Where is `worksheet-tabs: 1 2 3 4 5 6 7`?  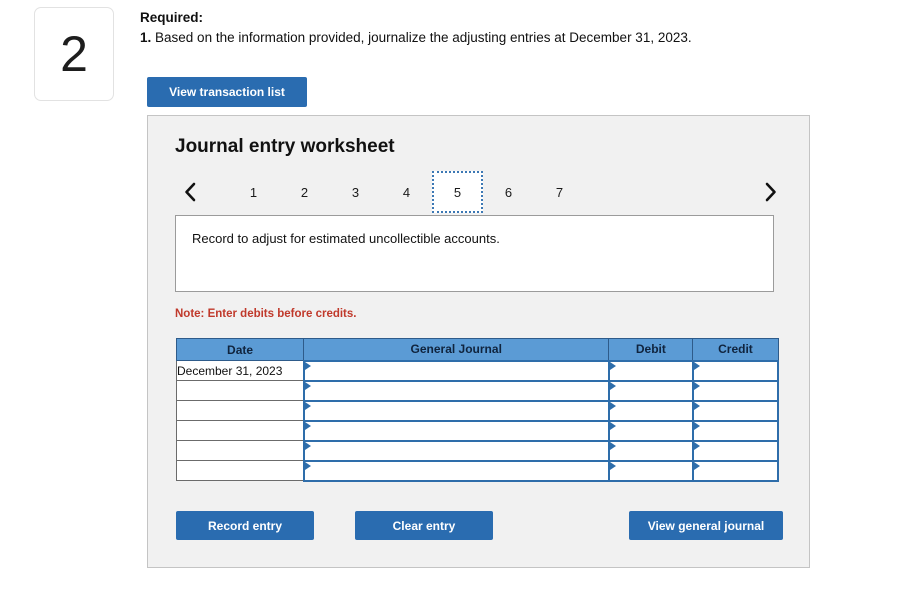
worksheet-tabs: 1 2 3 4 5 6 7 is located at coordinates (406, 192).